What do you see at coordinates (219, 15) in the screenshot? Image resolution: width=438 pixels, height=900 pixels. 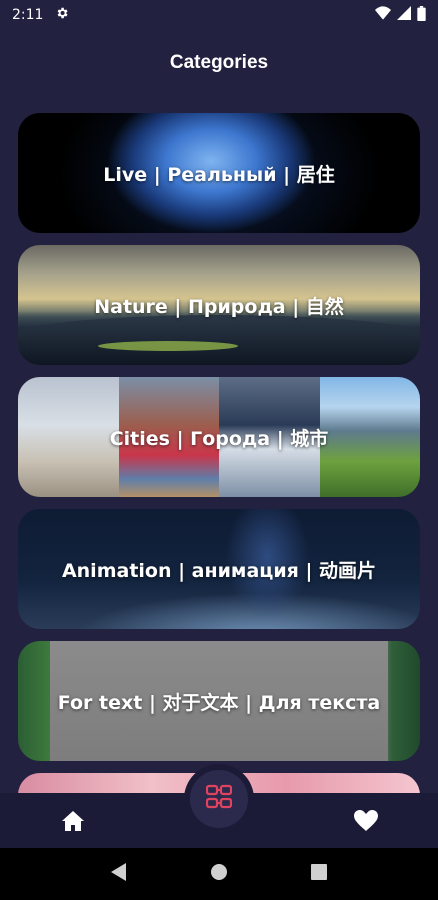 I see `status-bar: 2:11` at bounding box center [219, 15].